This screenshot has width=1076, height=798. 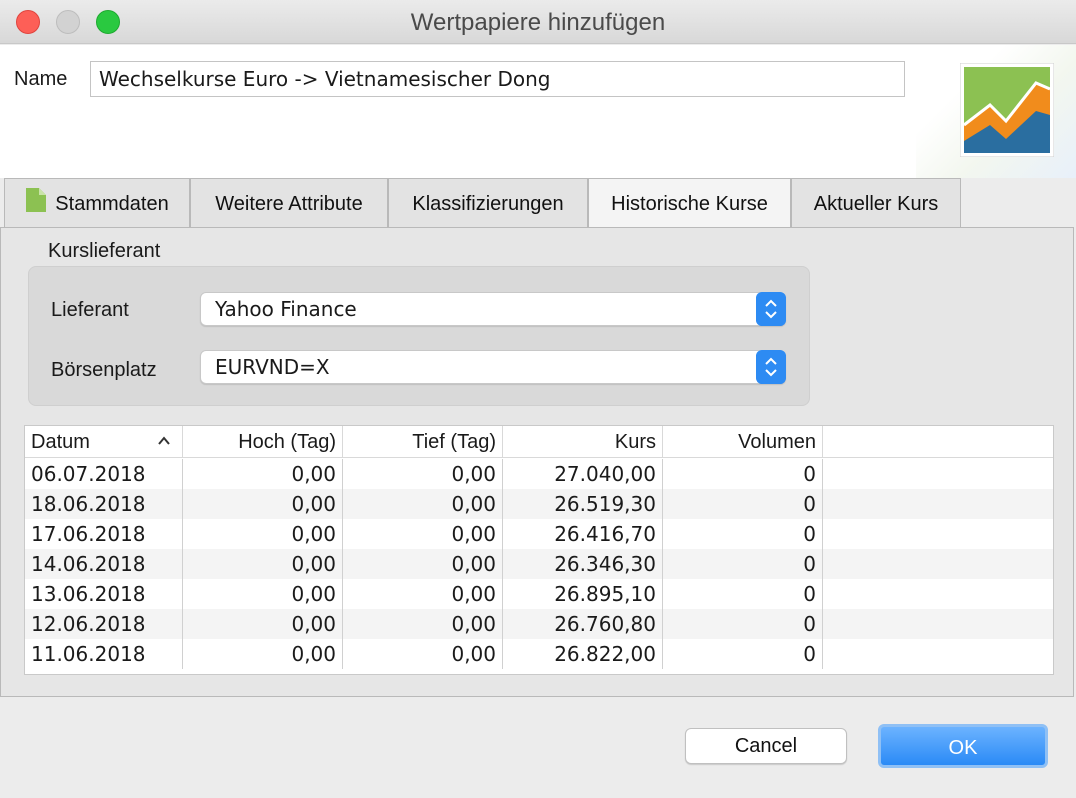 What do you see at coordinates (104, 474) in the screenshot?
I see `cell-datum: 06.07.2018` at bounding box center [104, 474].